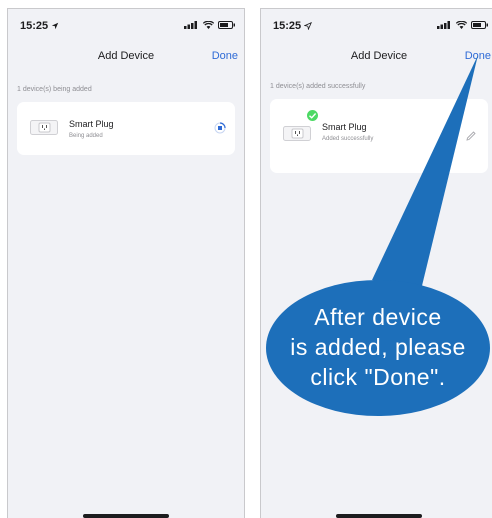 The width and height of the screenshot is (492, 518). What do you see at coordinates (379, 136) in the screenshot?
I see `device-card: Smart Plug Added successfully` at bounding box center [379, 136].